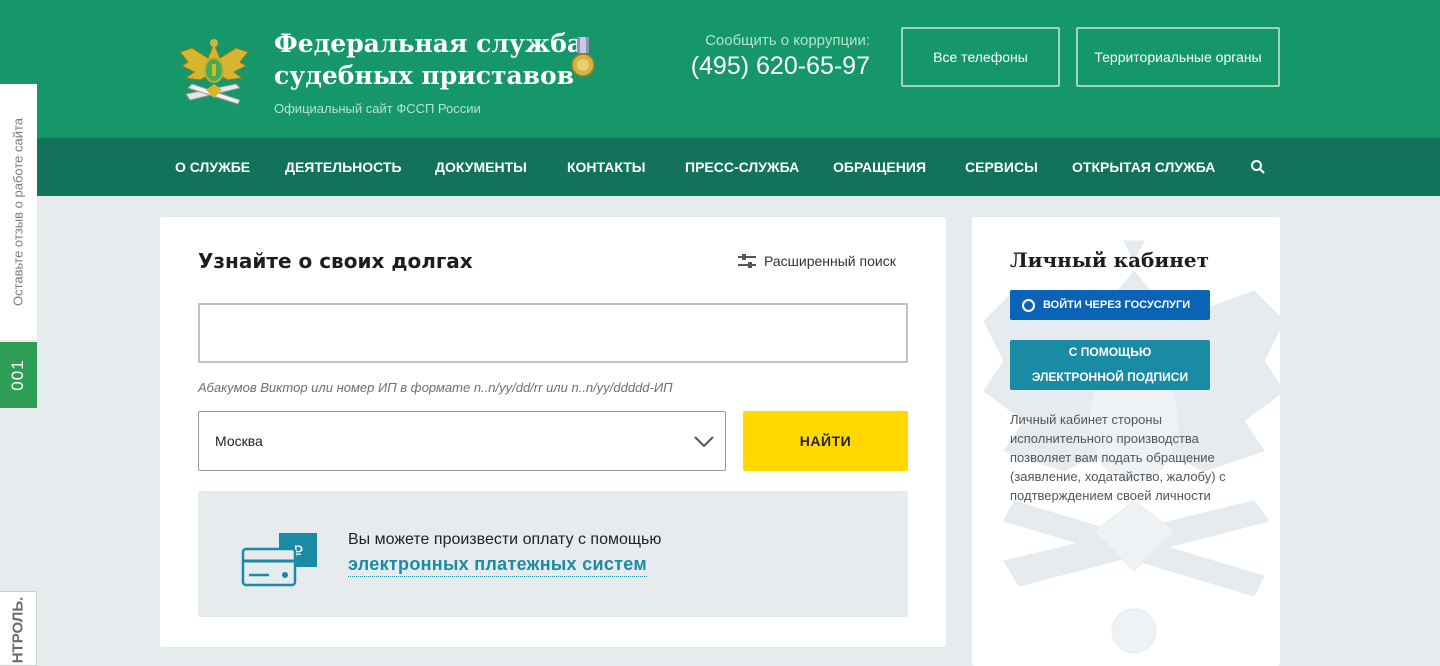 This screenshot has height=666, width=1440. I want to click on nav-item-activity: ДЕЯТЕЛЬНОСТЬ, so click(343, 167).